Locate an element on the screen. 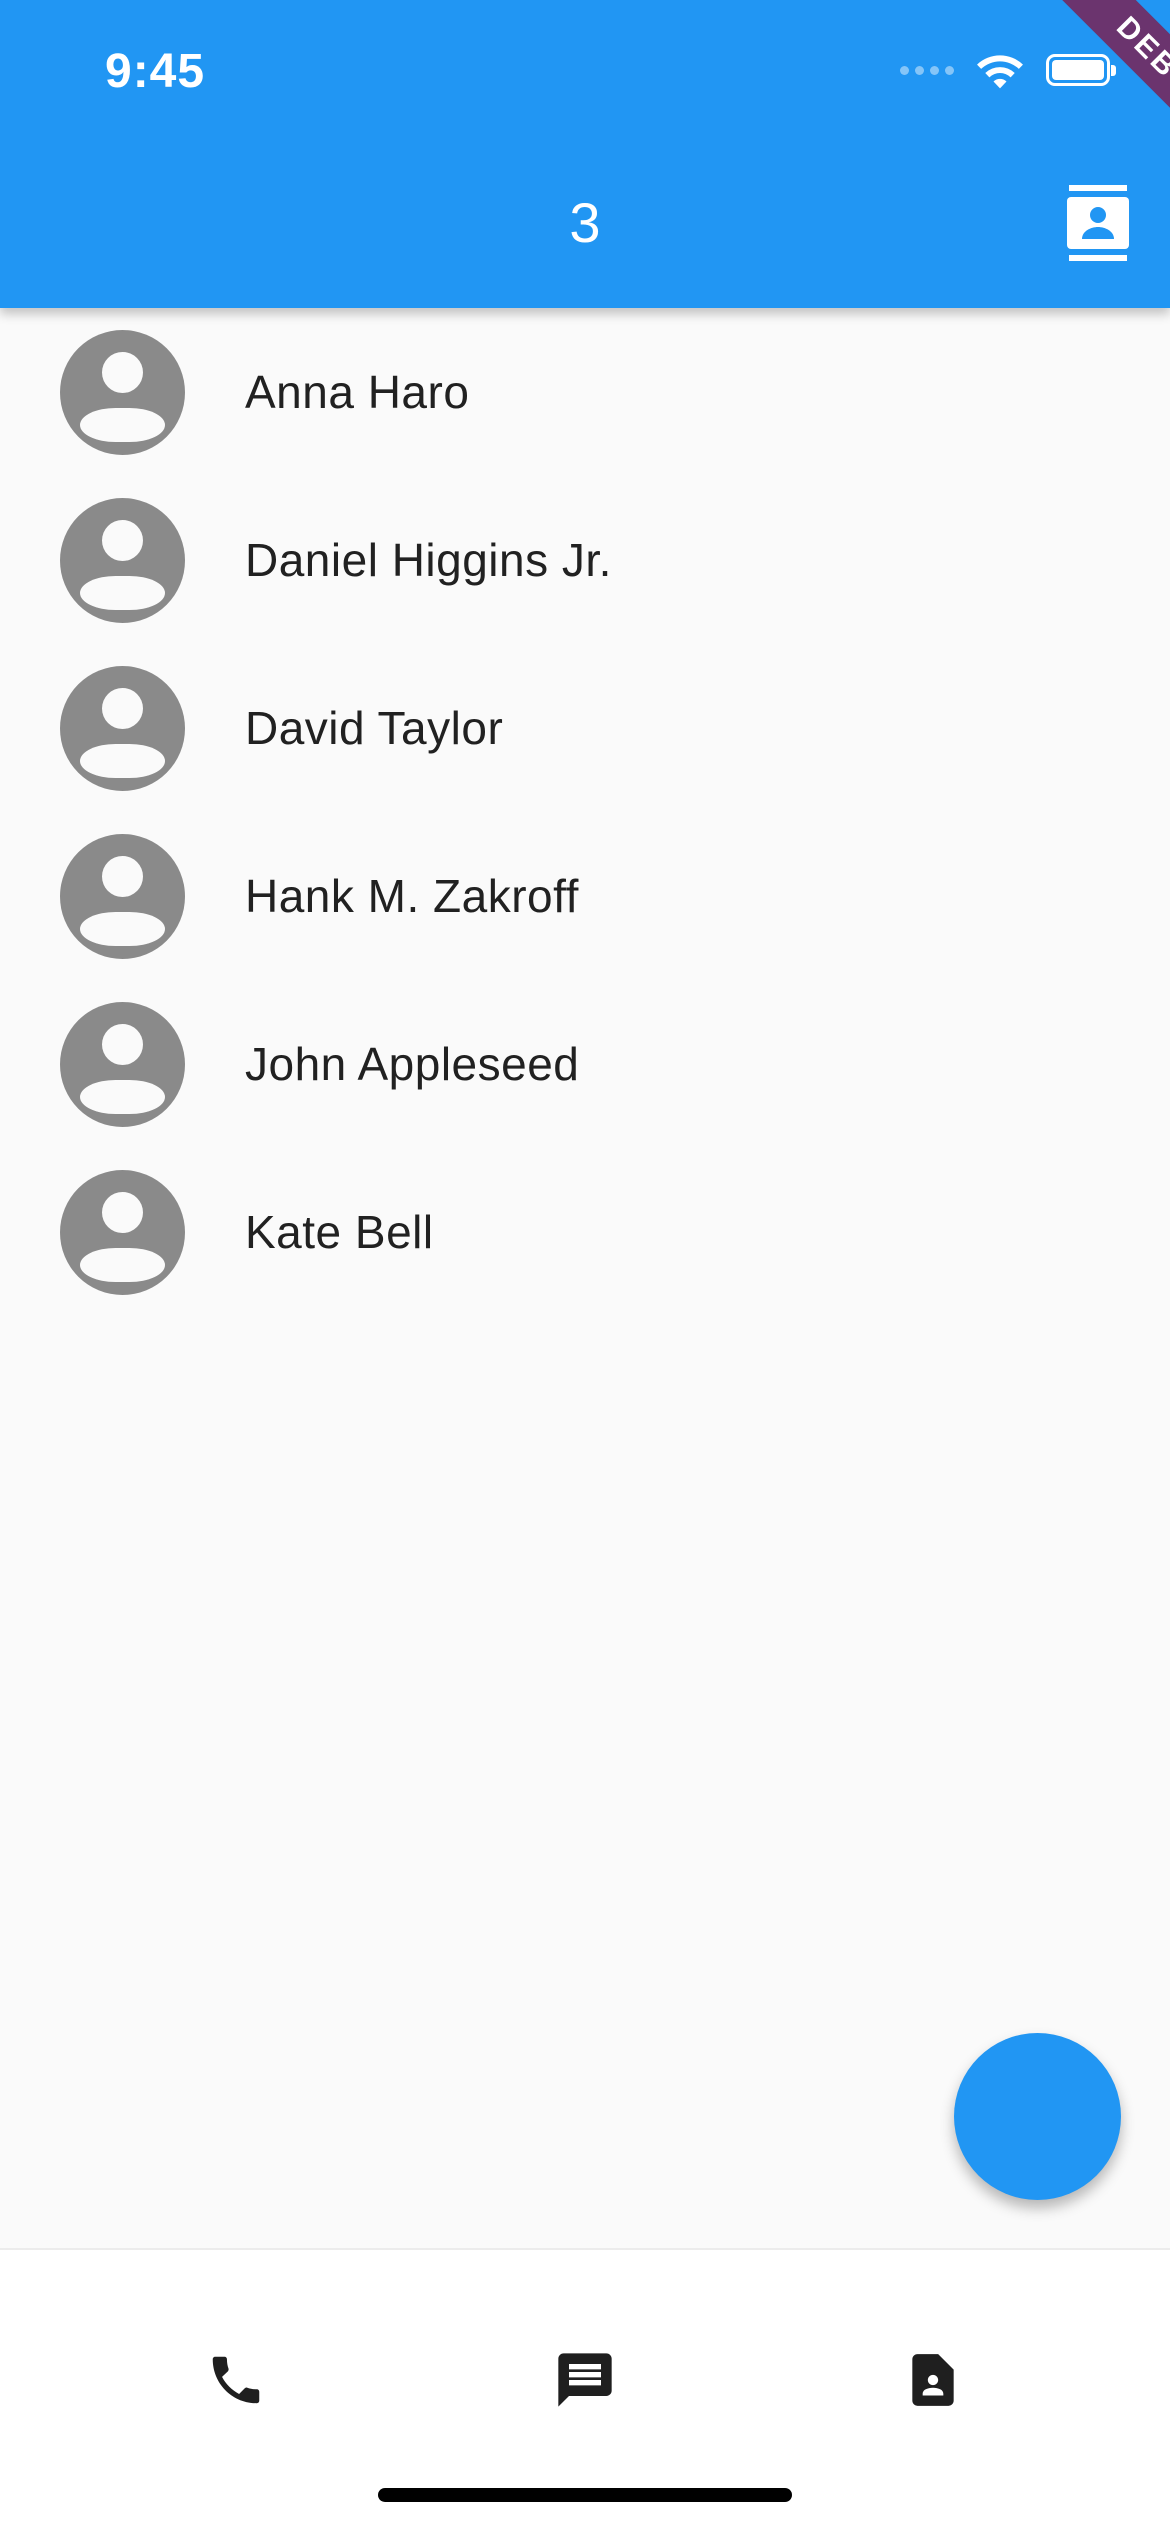  list-item: John Appleseed is located at coordinates (585, 1064).